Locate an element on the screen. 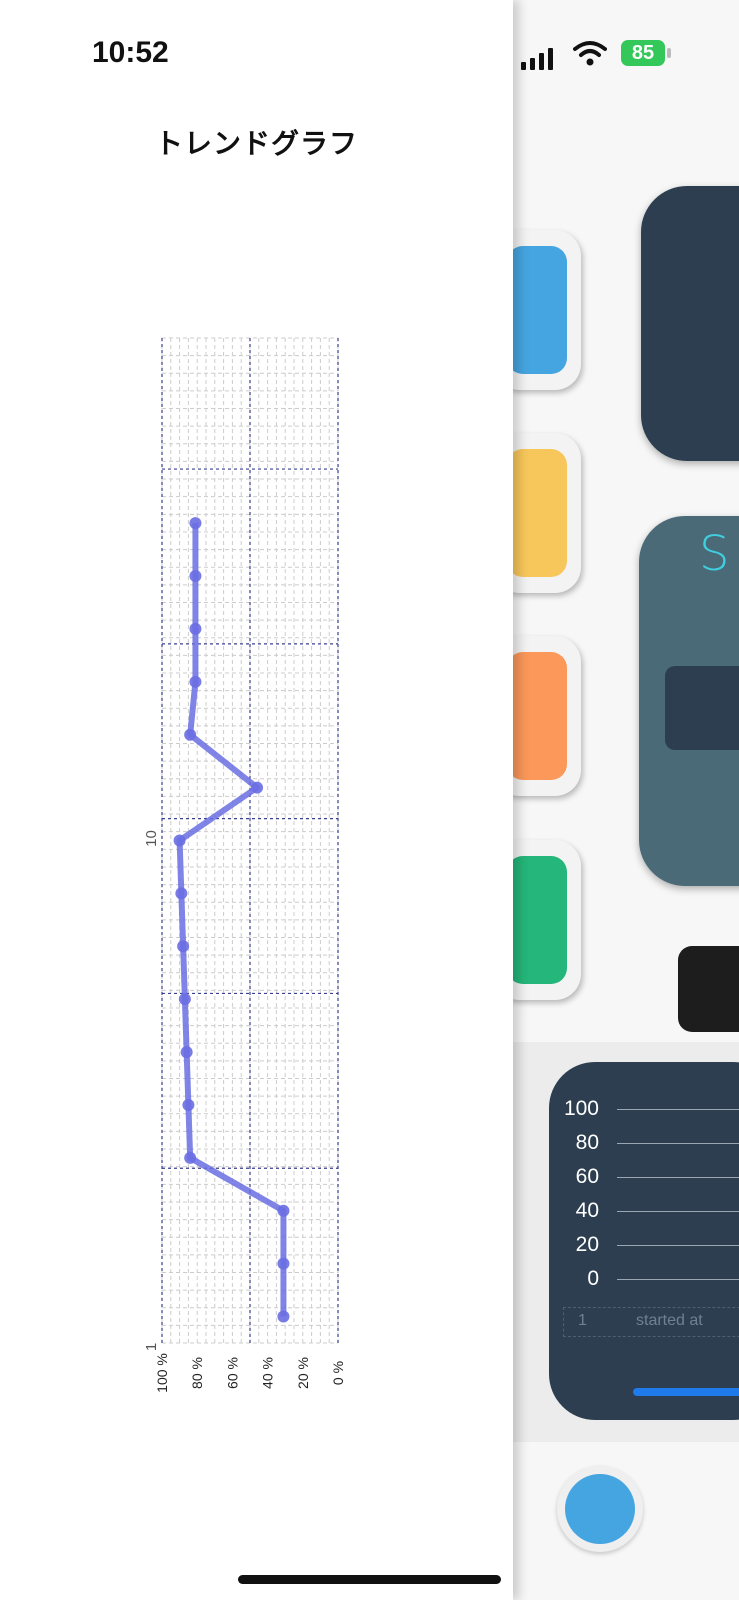  status-time: 10:52 is located at coordinates (130, 52).